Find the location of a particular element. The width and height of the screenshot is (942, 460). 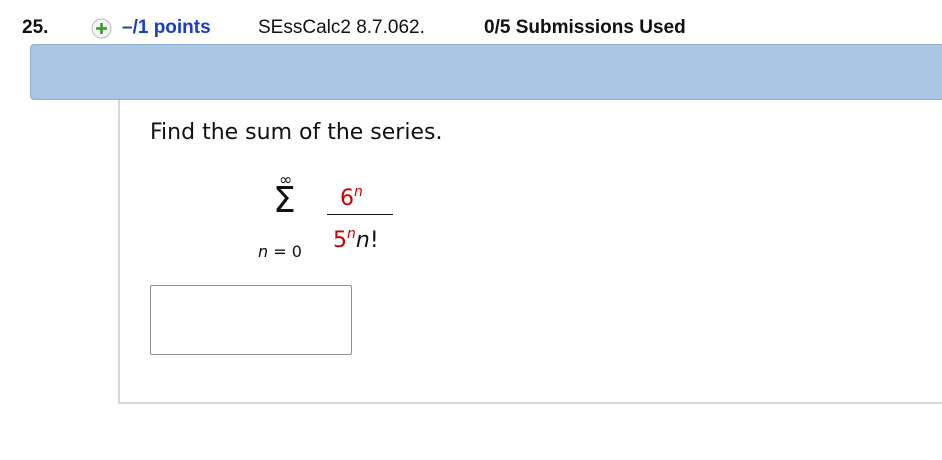

series-lower-limit: n = 0 is located at coordinates (280, 251).